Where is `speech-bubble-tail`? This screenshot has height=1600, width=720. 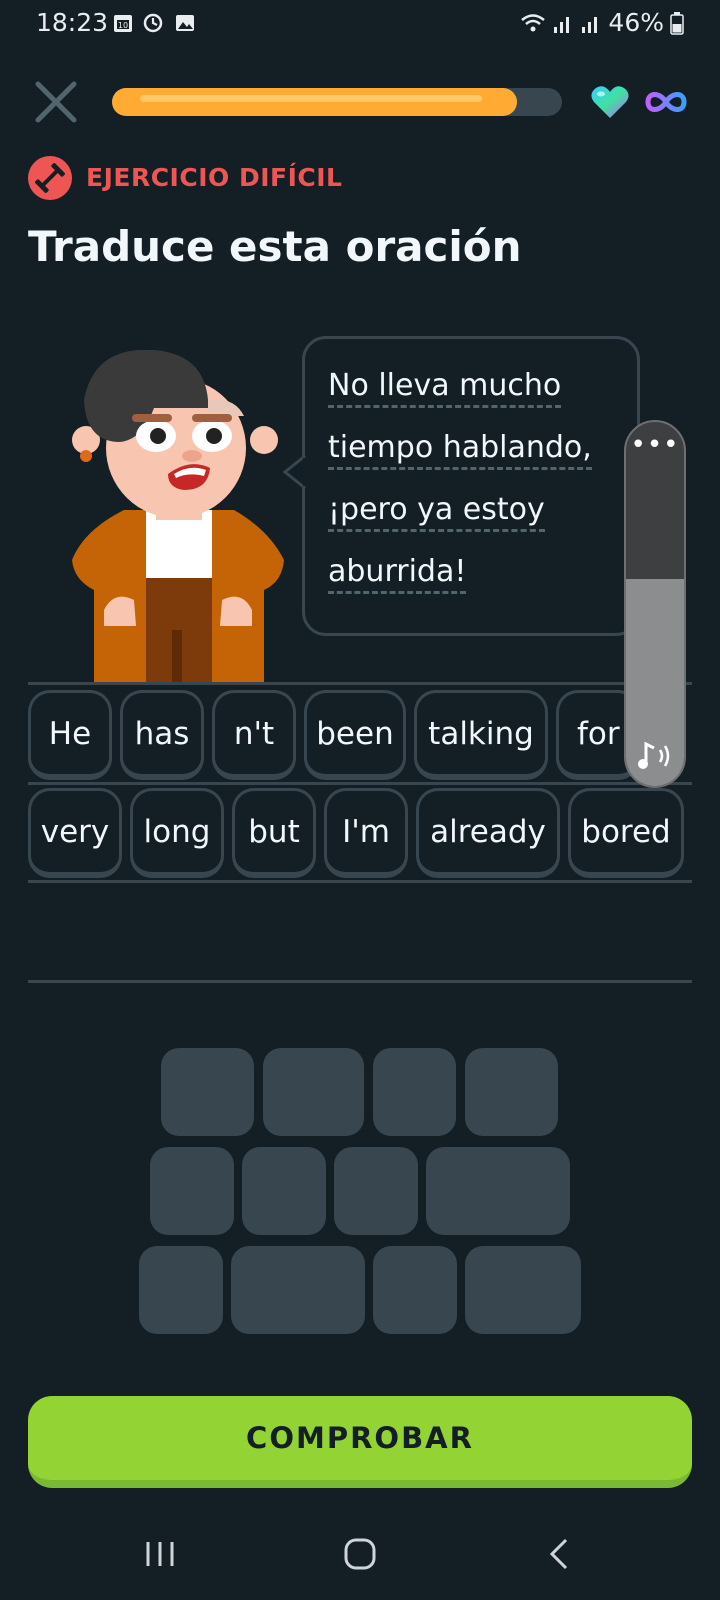
speech-bubble-tail is located at coordinates (295, 472).